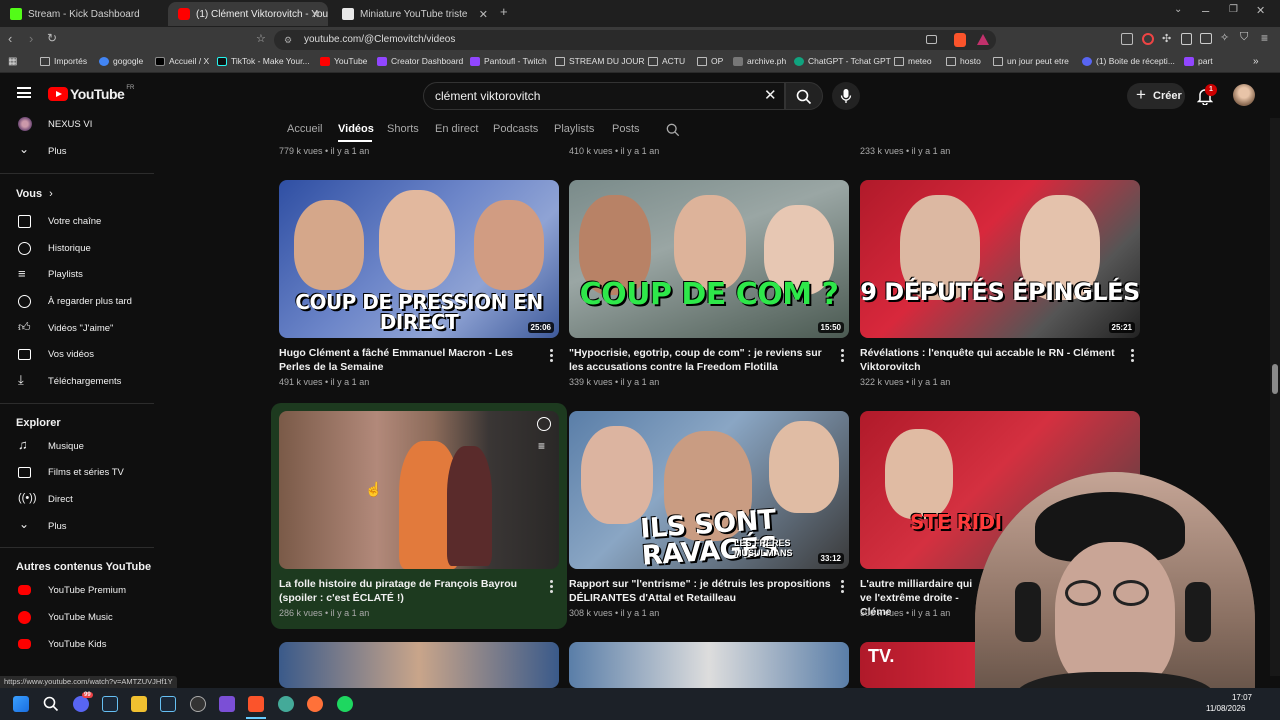 This screenshot has height=720, width=1280. I want to click on vpn-shield-icon: ⛉, so click(1244, 37).